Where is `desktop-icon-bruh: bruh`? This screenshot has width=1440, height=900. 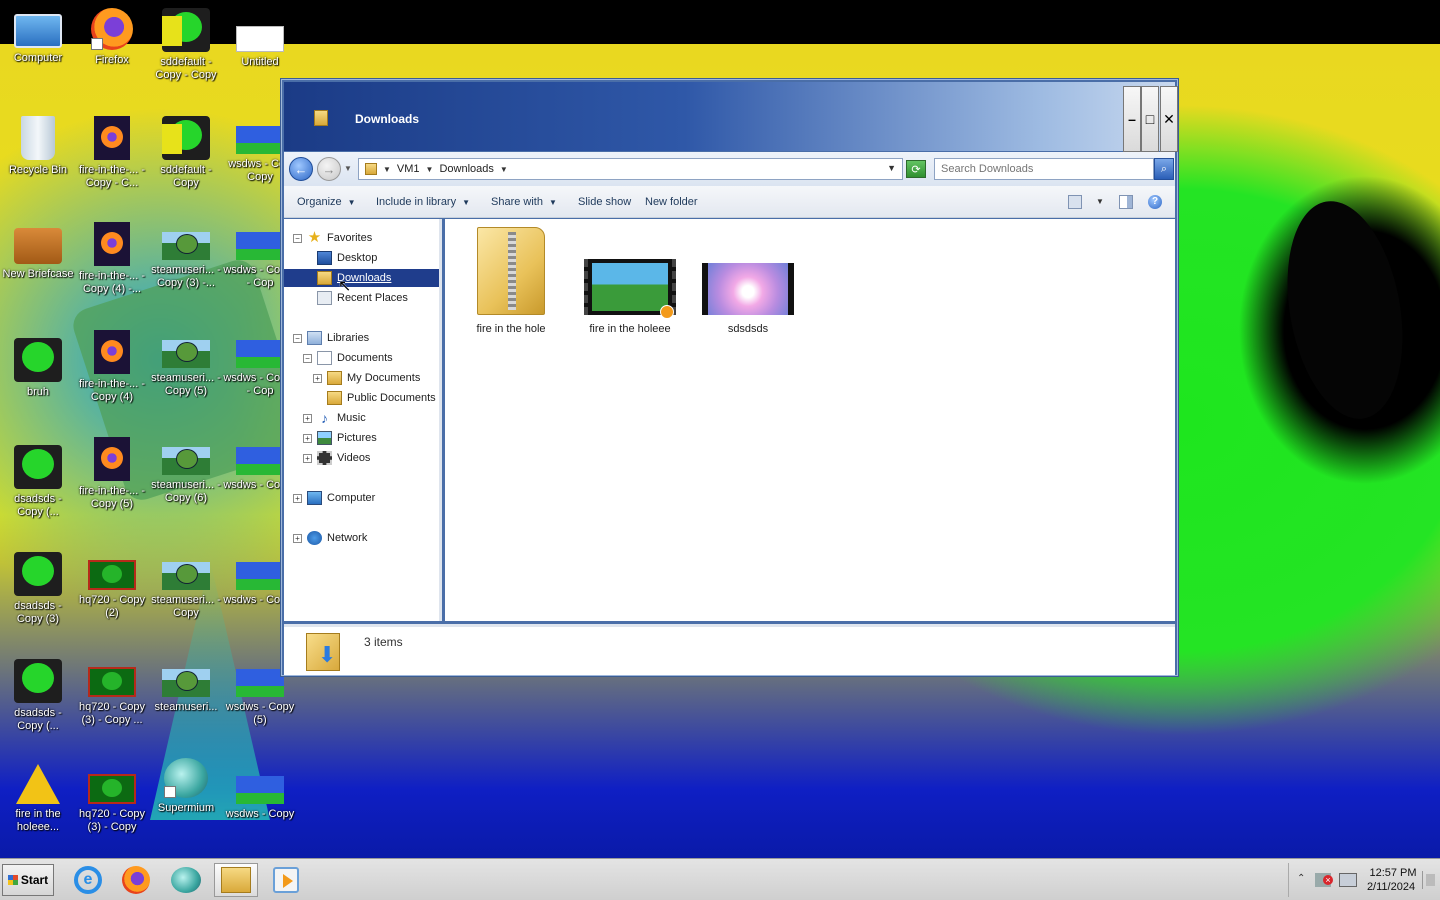
desktop-icon-bruh: bruh is located at coordinates (38, 368).